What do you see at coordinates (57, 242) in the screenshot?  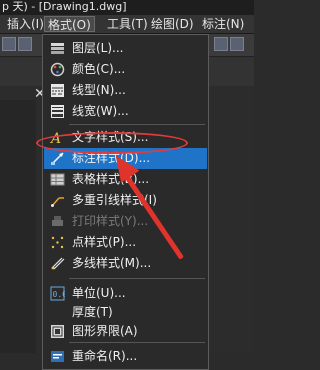 I see `point-style-icon` at bounding box center [57, 242].